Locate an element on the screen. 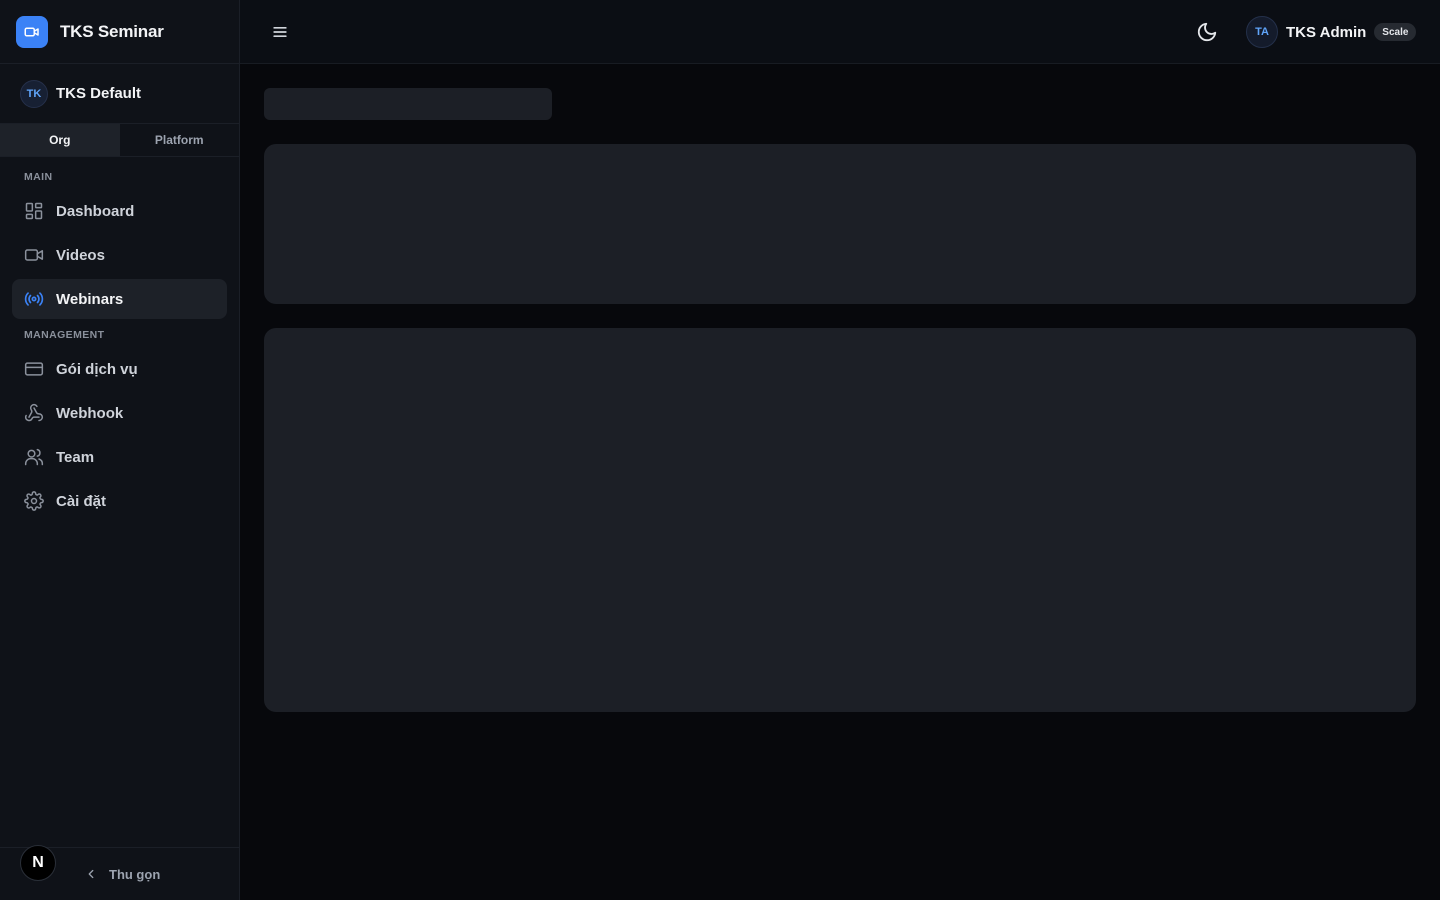  users-icon is located at coordinates (34, 457).